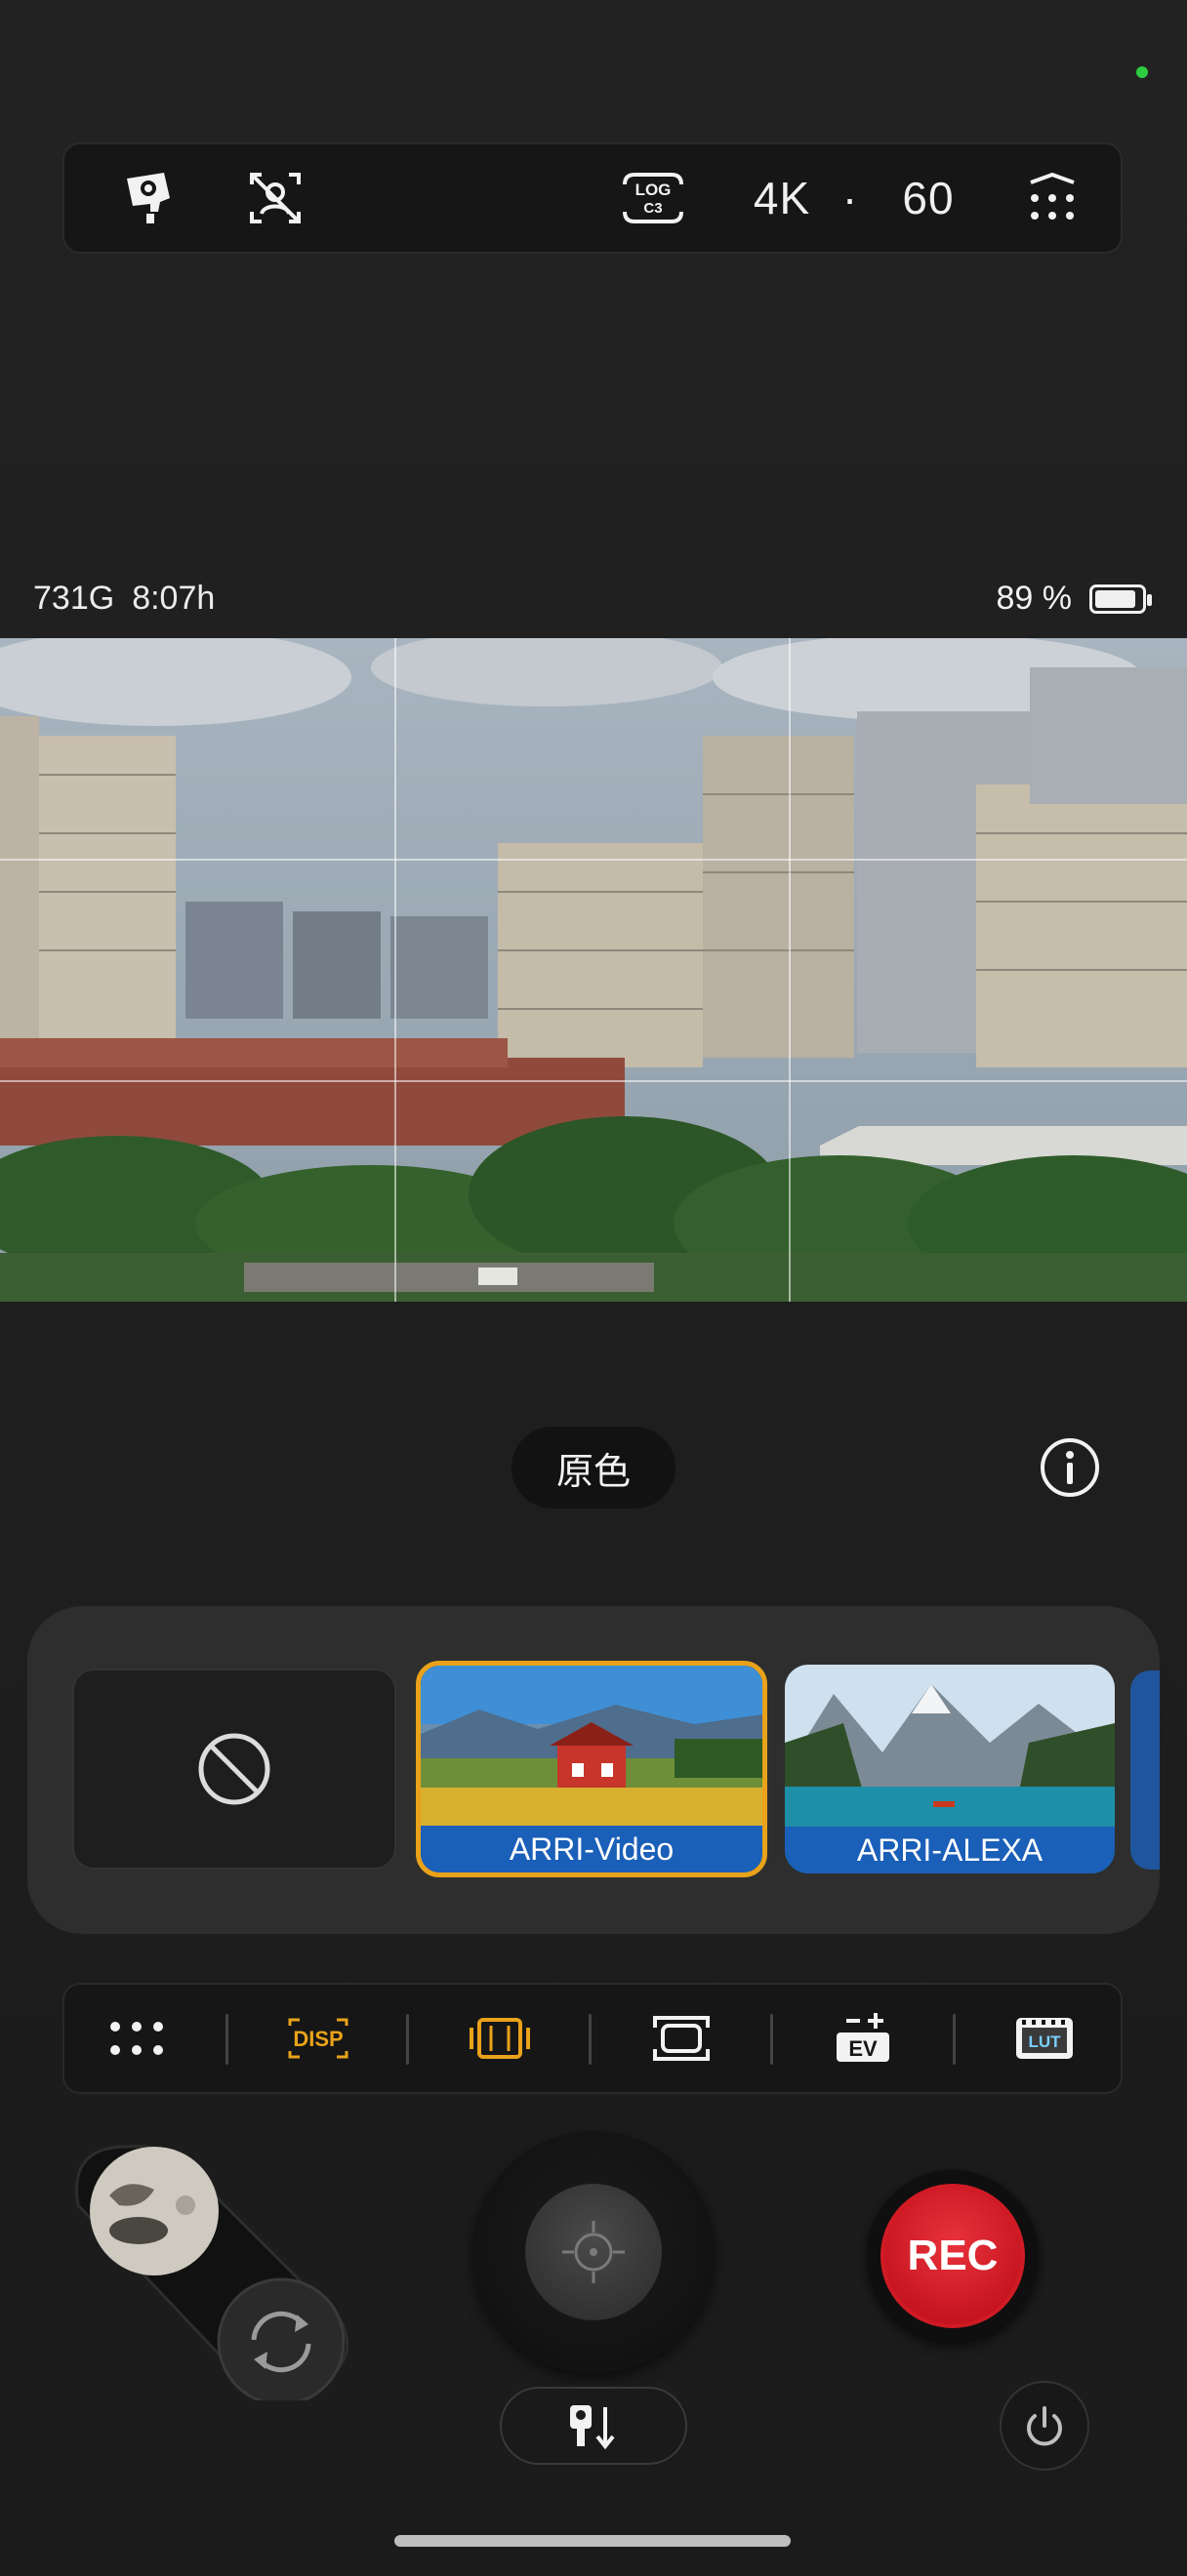 The image size is (1187, 2576). Describe the element at coordinates (212, 2275) in the screenshot. I see `lens-switch-track` at that location.